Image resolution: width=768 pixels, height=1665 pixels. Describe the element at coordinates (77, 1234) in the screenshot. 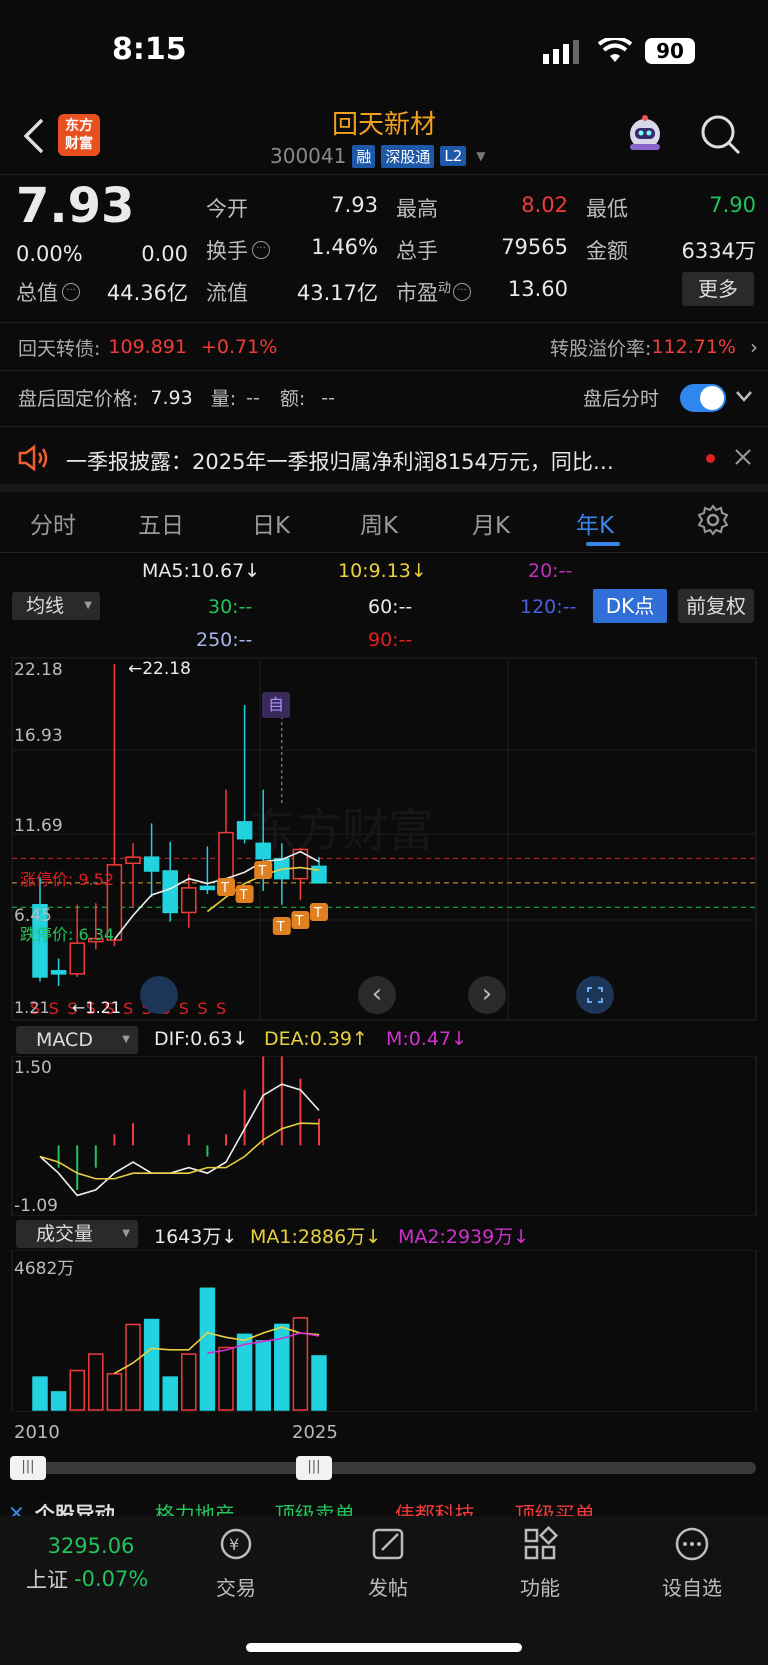

I see `volume-selector: 成交量 ▼` at that location.